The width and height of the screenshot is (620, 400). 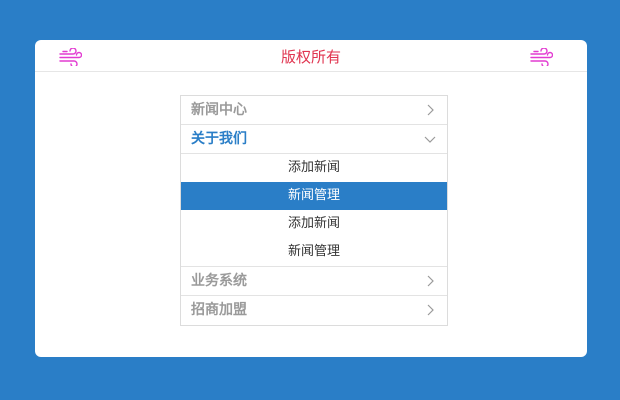 What do you see at coordinates (219, 310) in the screenshot?
I see `menu-item-label: 招商加盟` at bounding box center [219, 310].